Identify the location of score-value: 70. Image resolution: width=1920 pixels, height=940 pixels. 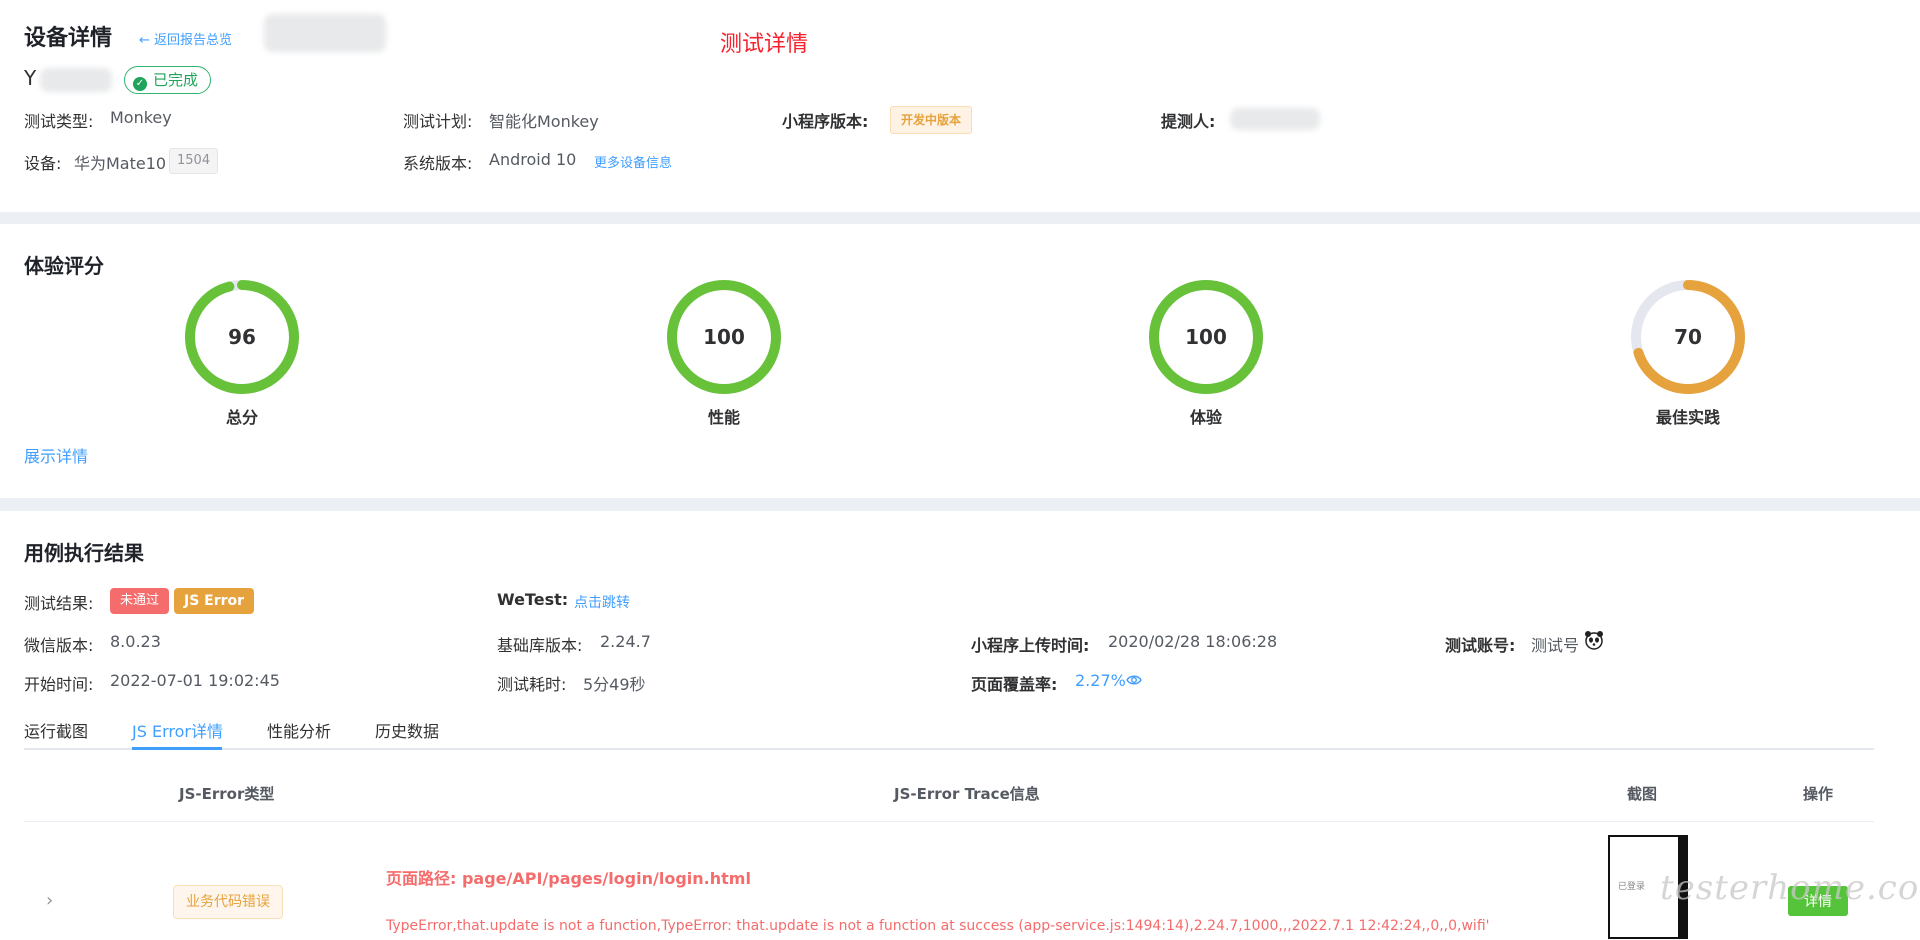
(1688, 337).